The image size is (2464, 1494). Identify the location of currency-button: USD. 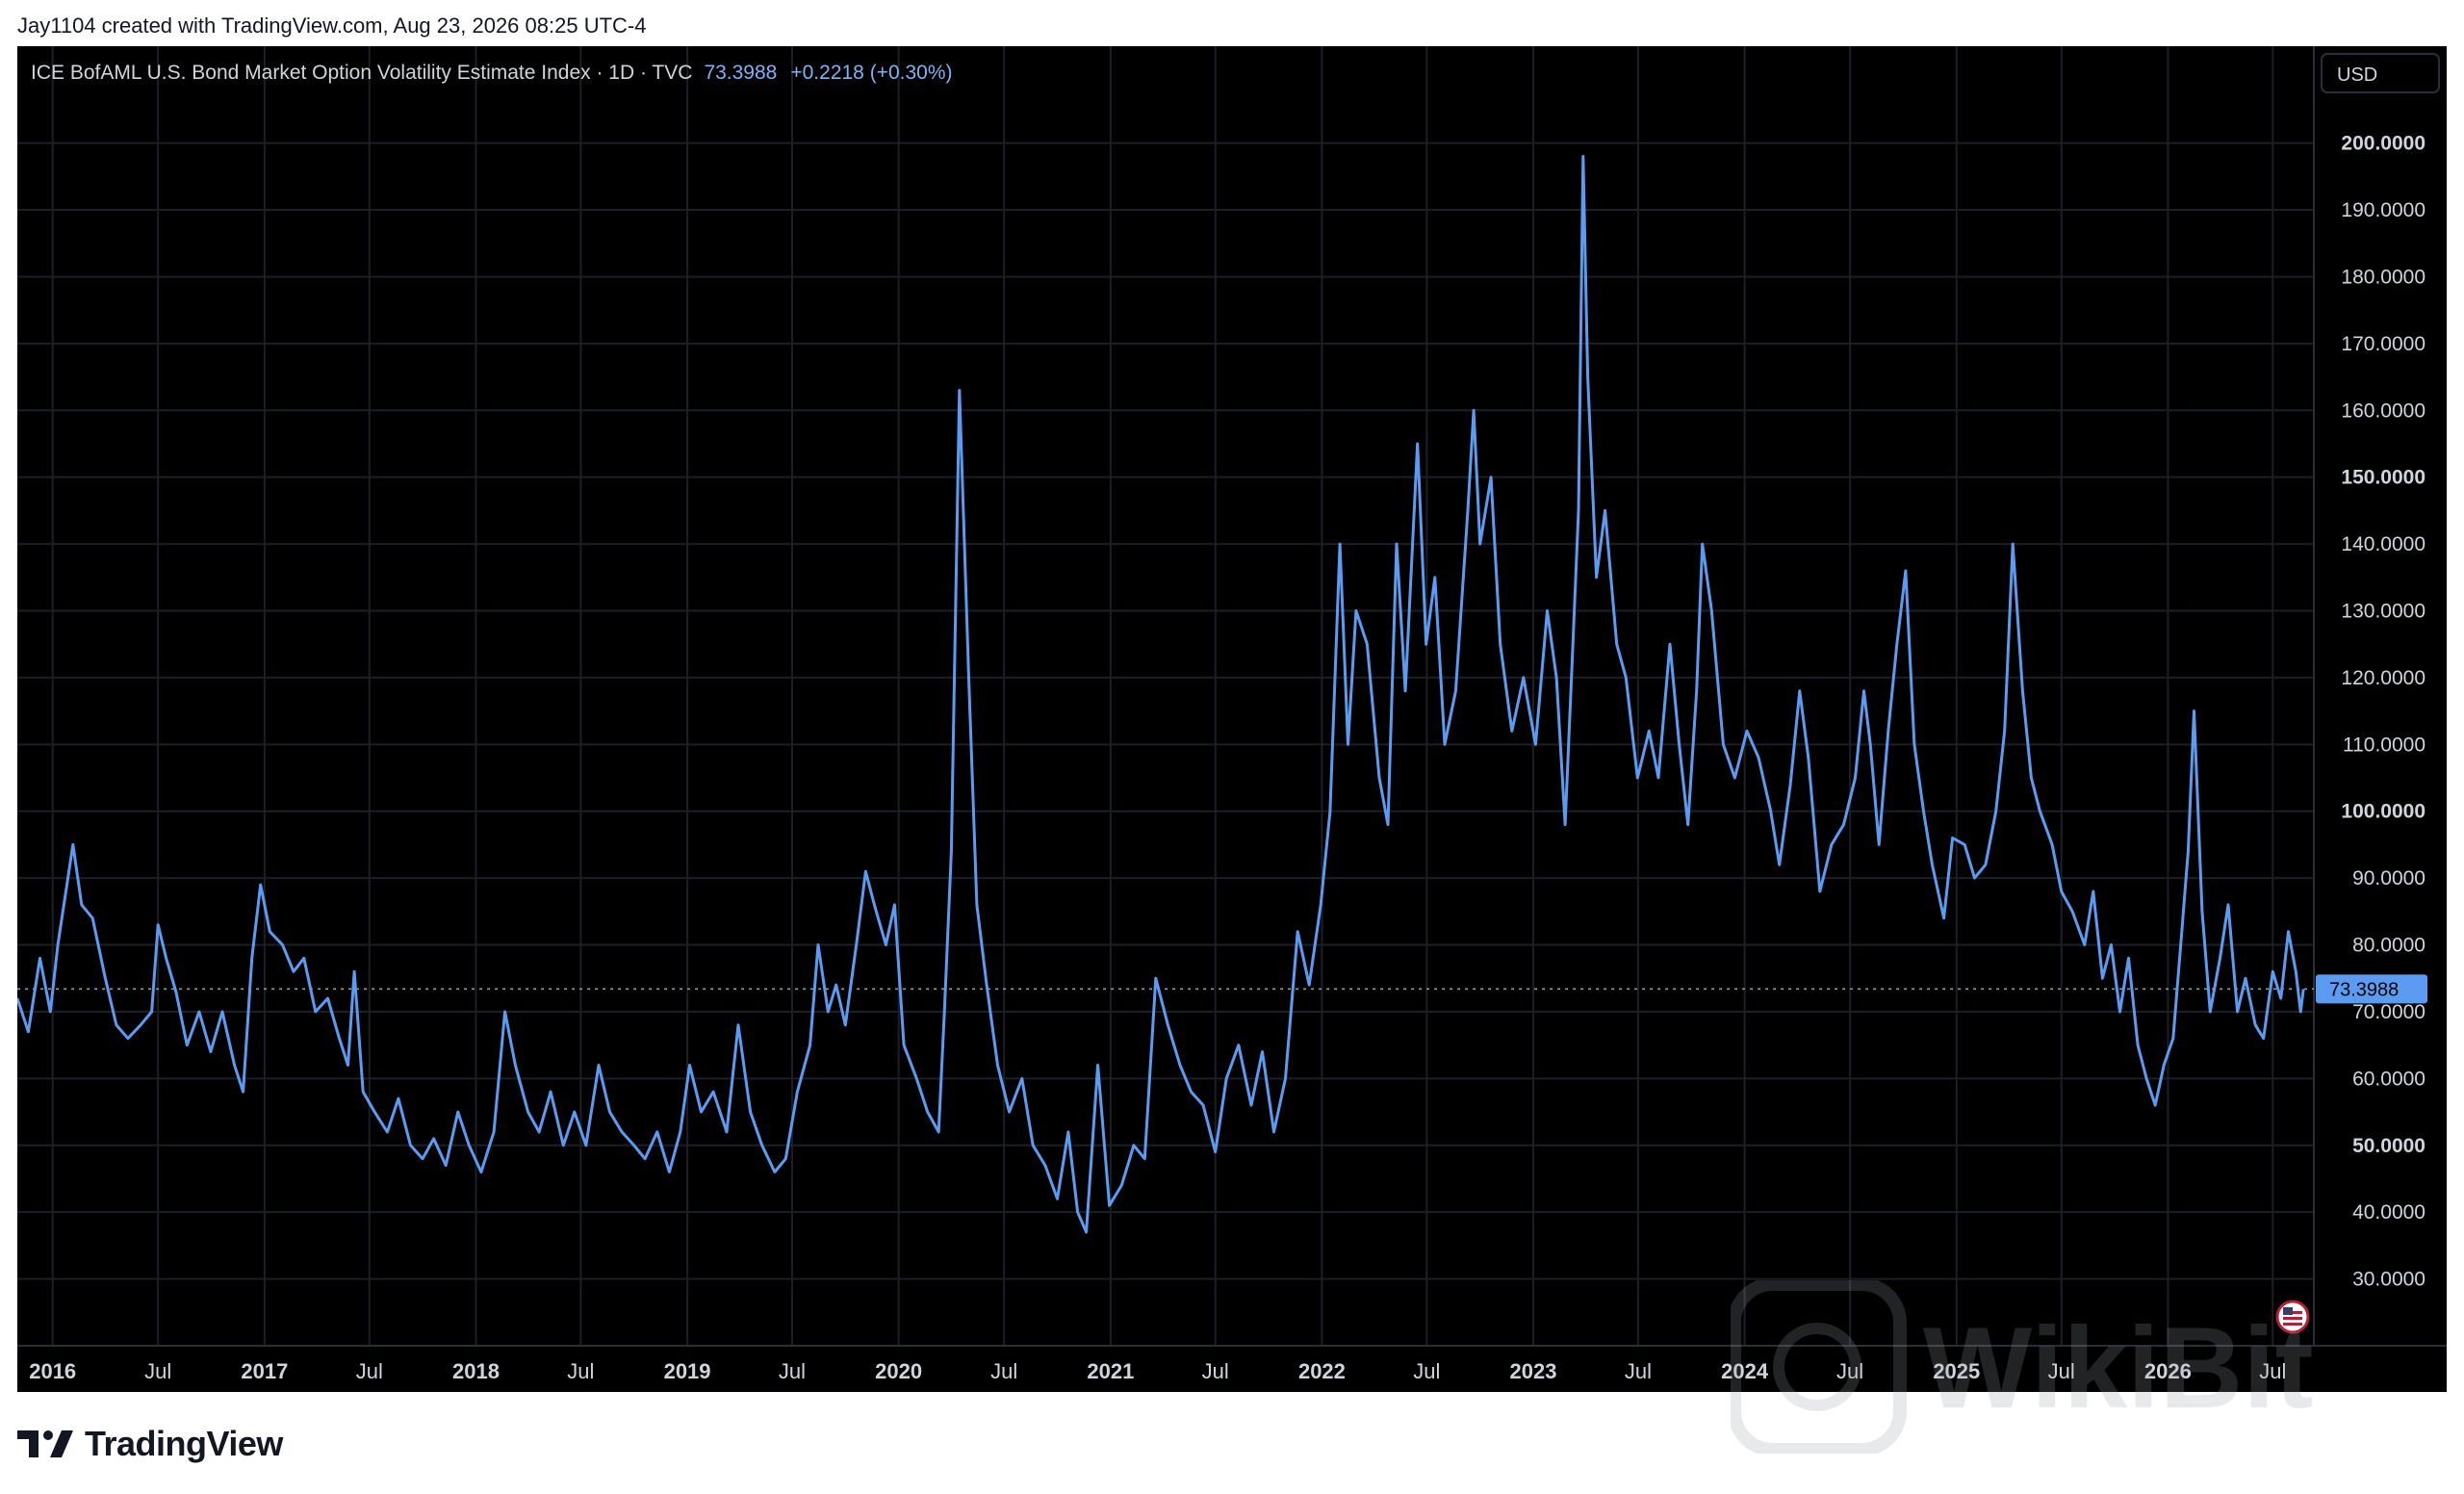
(2380, 73).